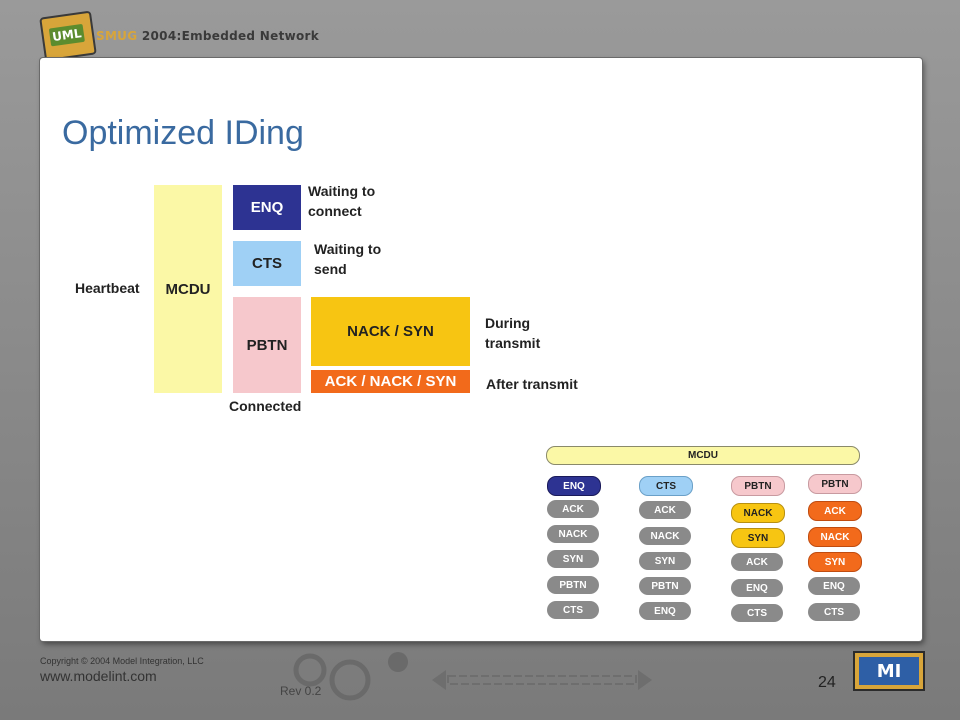  I want to click on waiting-connect-label: Waiting to connect, so click(342, 201).